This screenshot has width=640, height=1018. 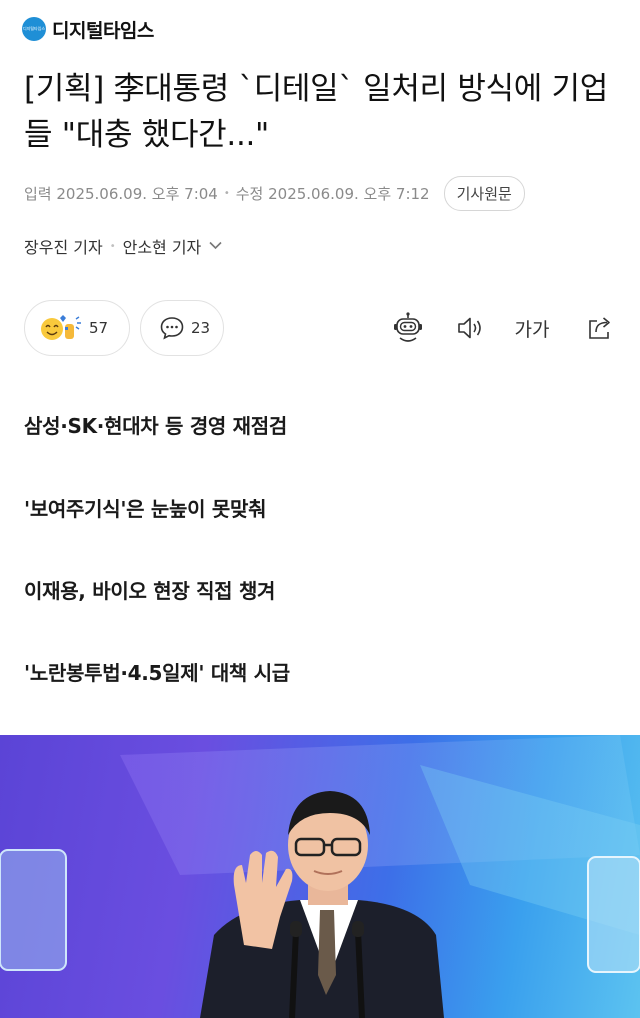 What do you see at coordinates (172, 328) in the screenshot?
I see `comment-icon` at bounding box center [172, 328].